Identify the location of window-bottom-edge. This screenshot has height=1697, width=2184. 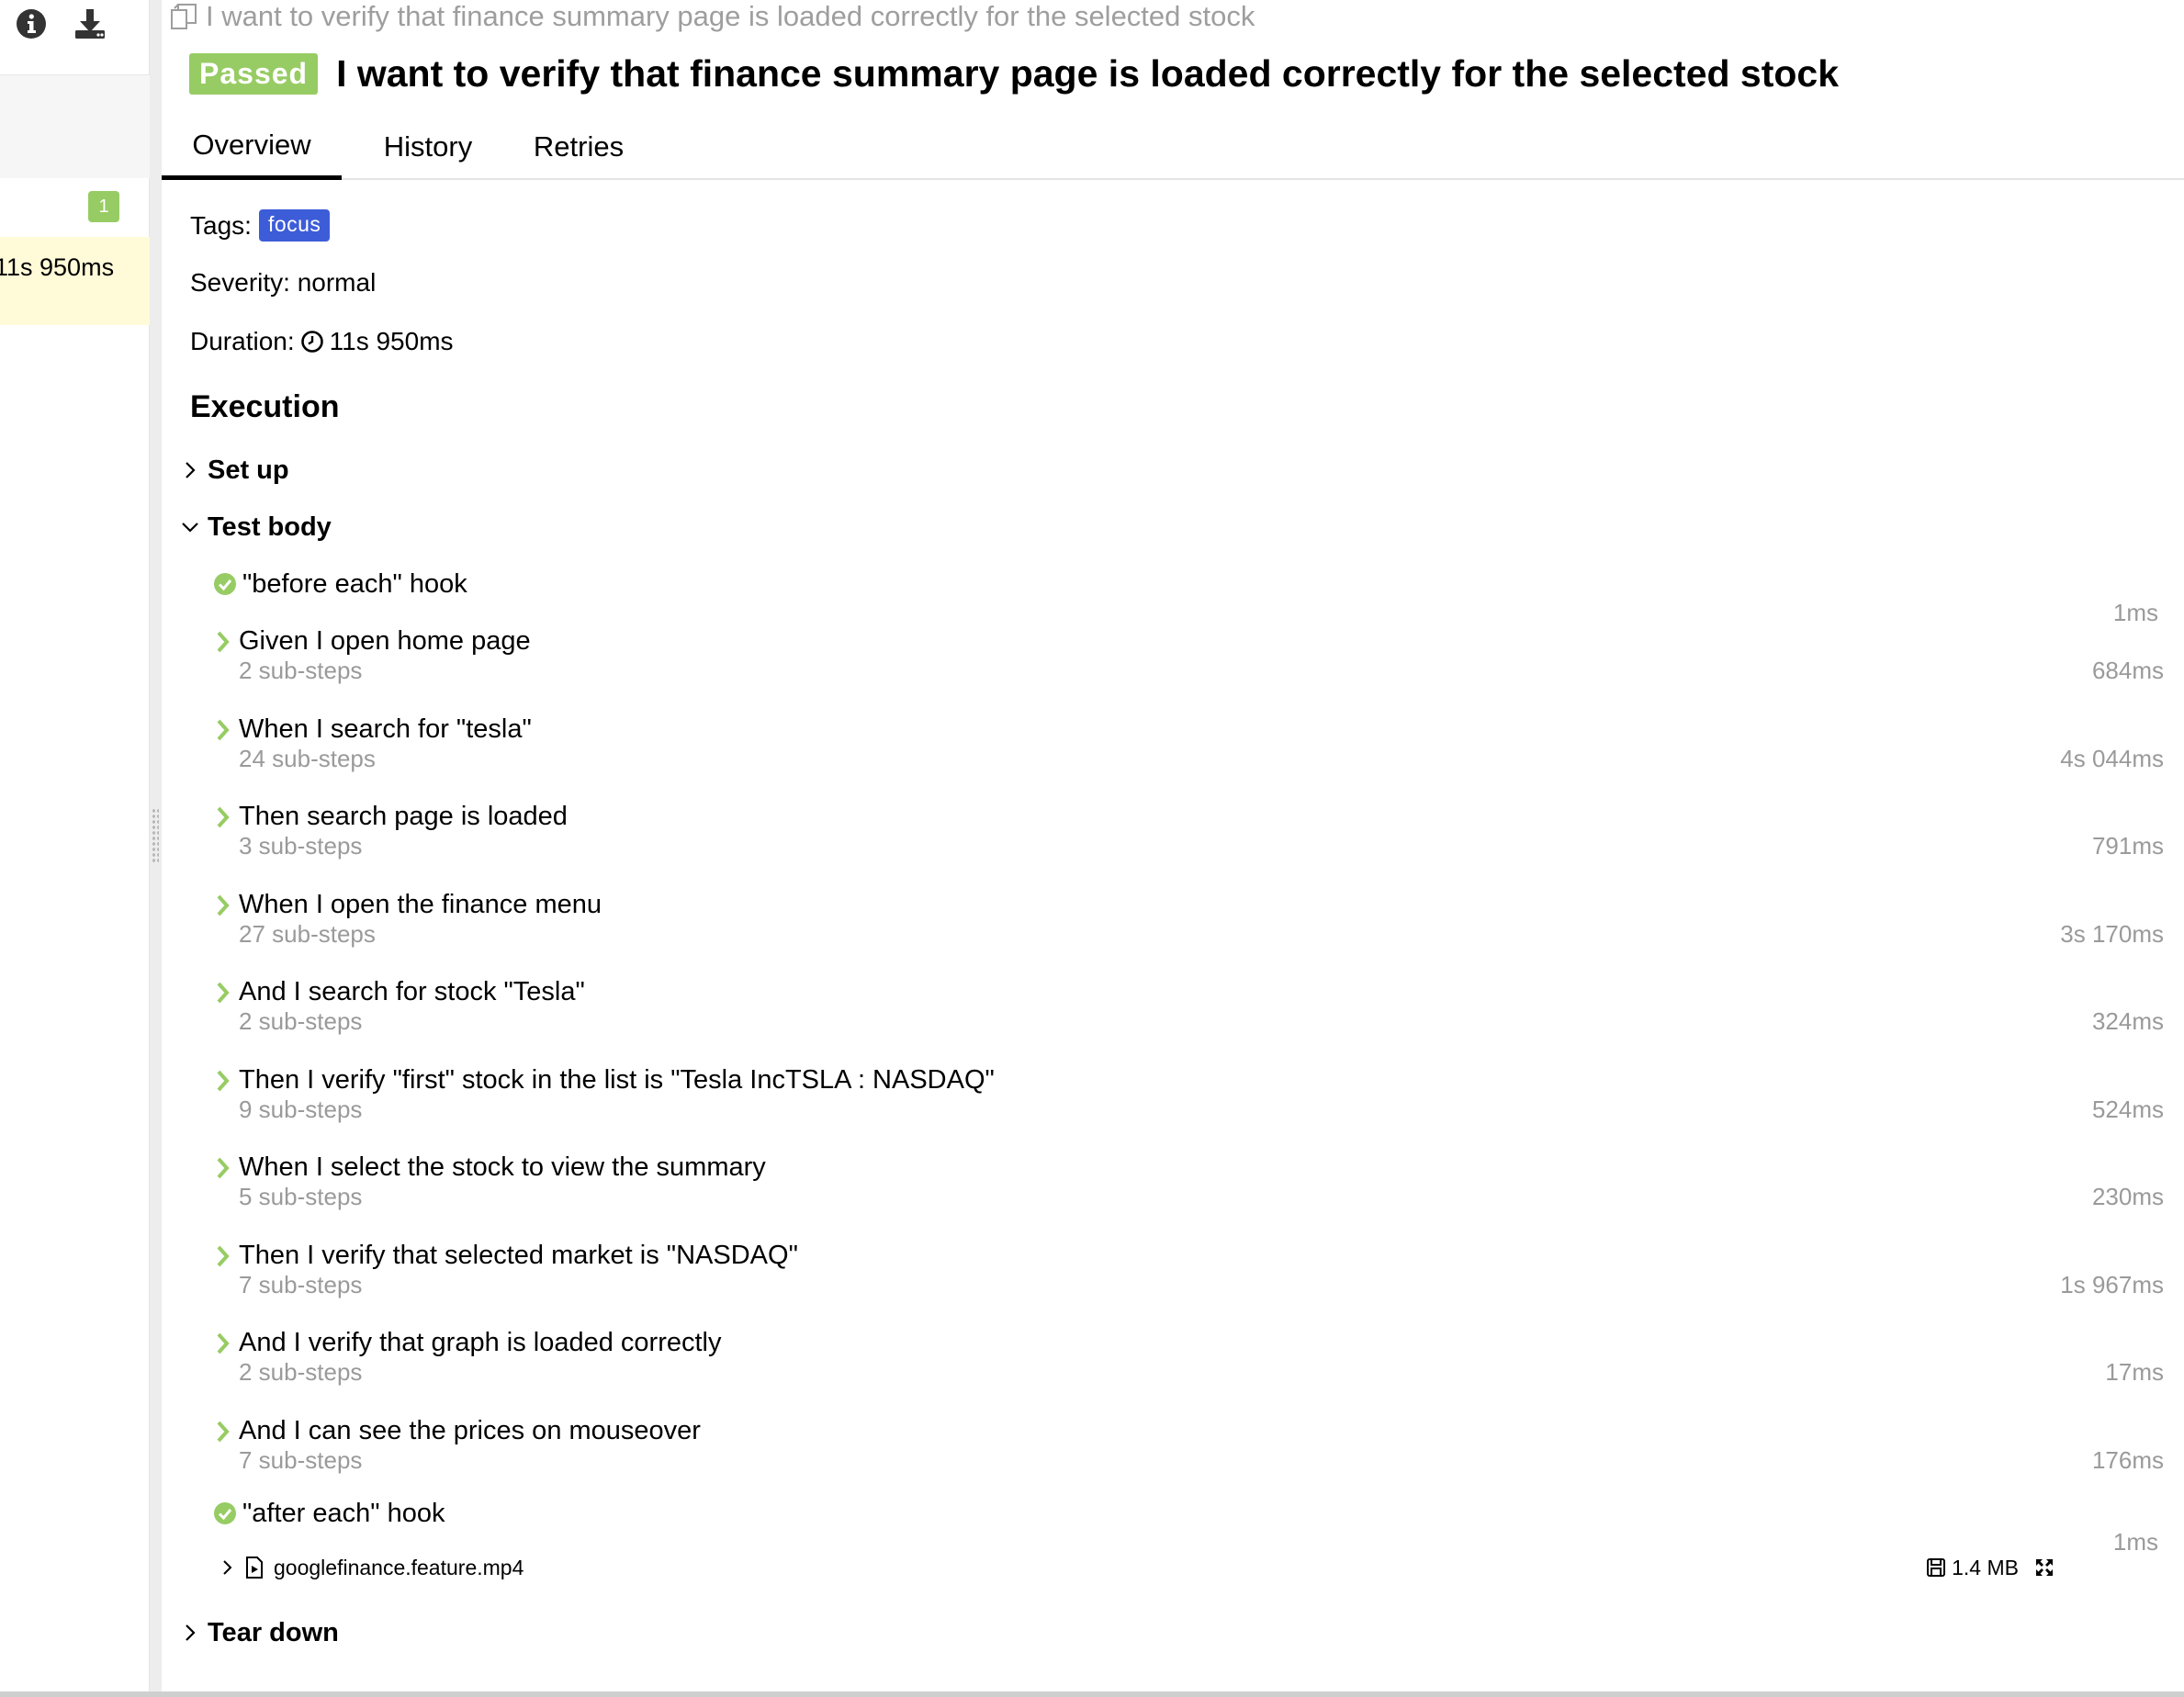
(1092, 1694).